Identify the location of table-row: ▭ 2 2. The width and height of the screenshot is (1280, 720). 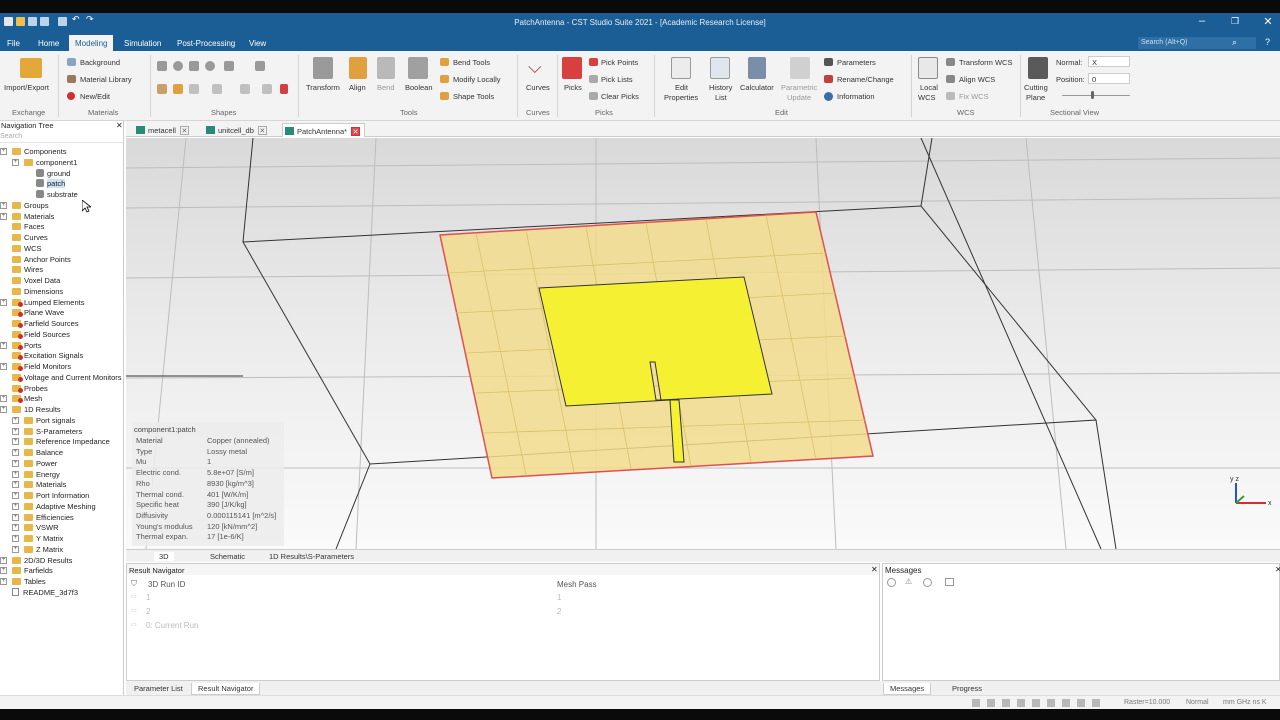
(501, 613).